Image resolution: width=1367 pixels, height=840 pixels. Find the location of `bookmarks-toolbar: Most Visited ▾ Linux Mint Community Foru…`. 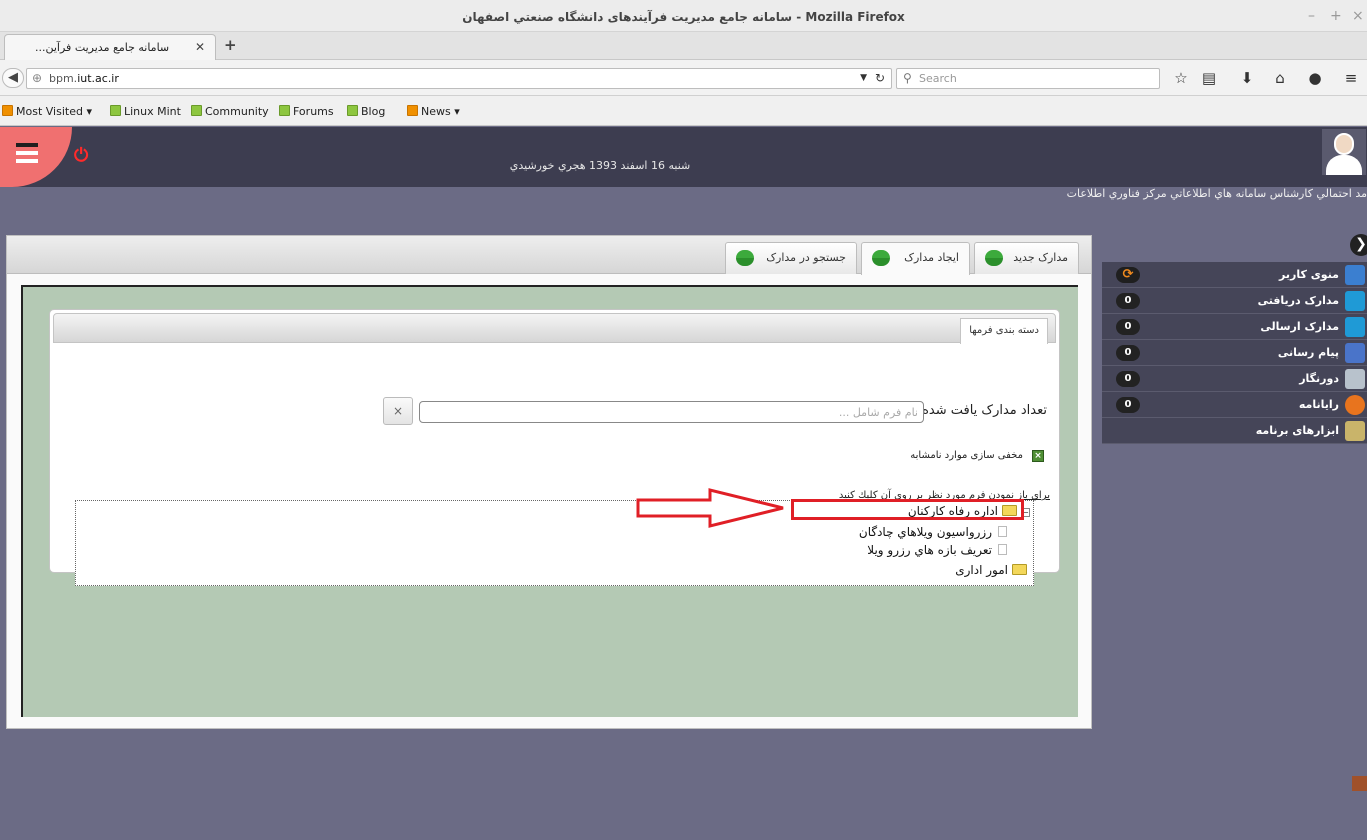

bookmarks-toolbar: Most Visited ▾ Linux Mint Community Foru… is located at coordinates (683, 111).